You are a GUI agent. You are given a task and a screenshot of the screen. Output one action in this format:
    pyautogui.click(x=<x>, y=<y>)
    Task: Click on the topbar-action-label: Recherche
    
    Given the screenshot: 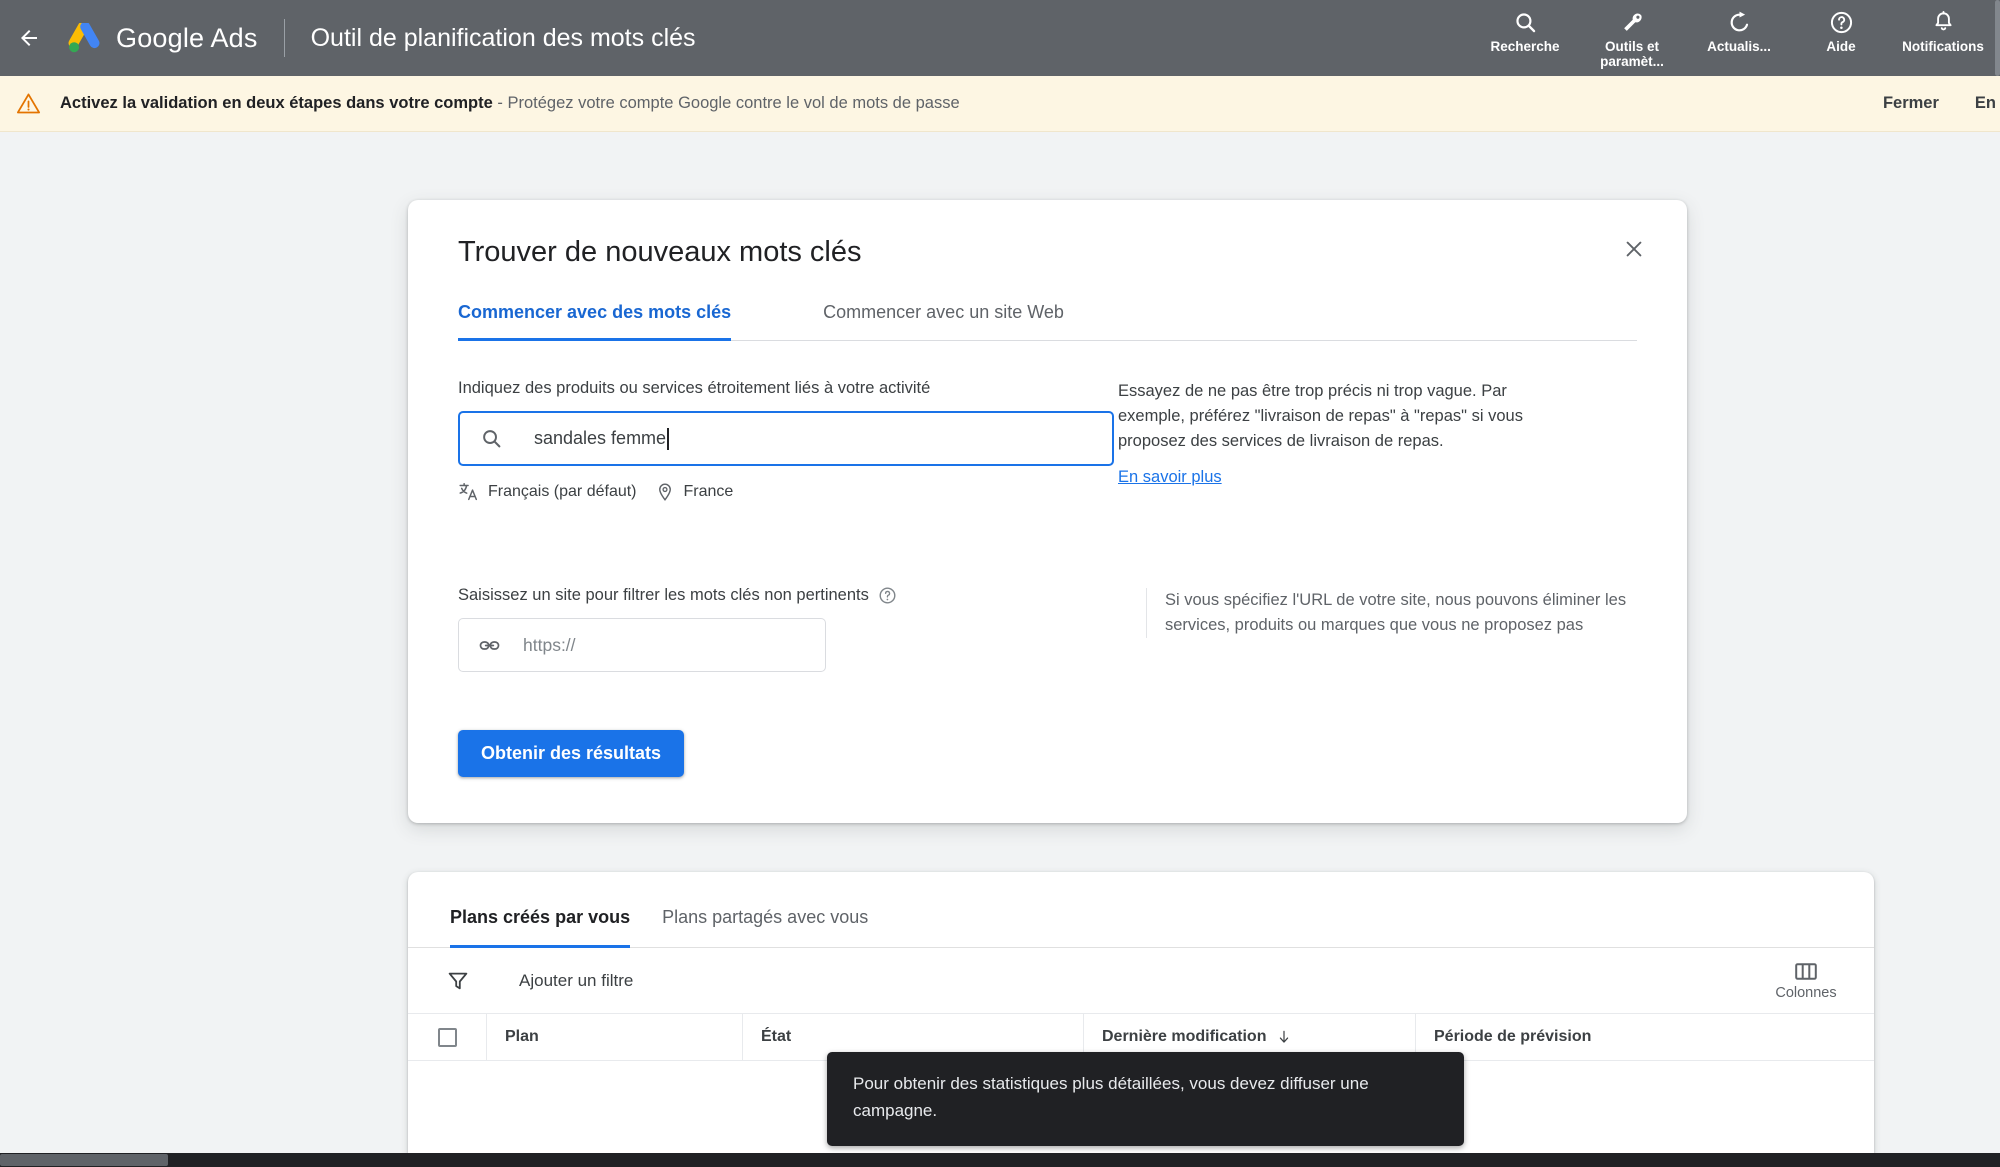 What is the action you would take?
    pyautogui.click(x=1525, y=46)
    